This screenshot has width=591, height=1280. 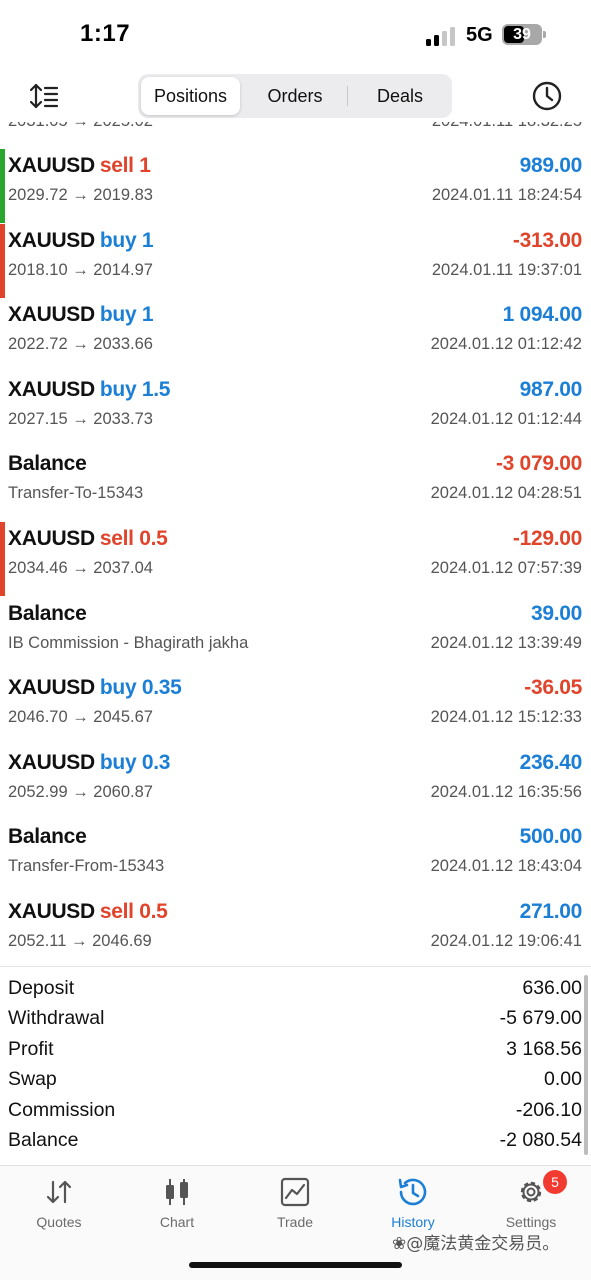 I want to click on deal-prices: Transfer-To-15343, so click(x=76, y=493).